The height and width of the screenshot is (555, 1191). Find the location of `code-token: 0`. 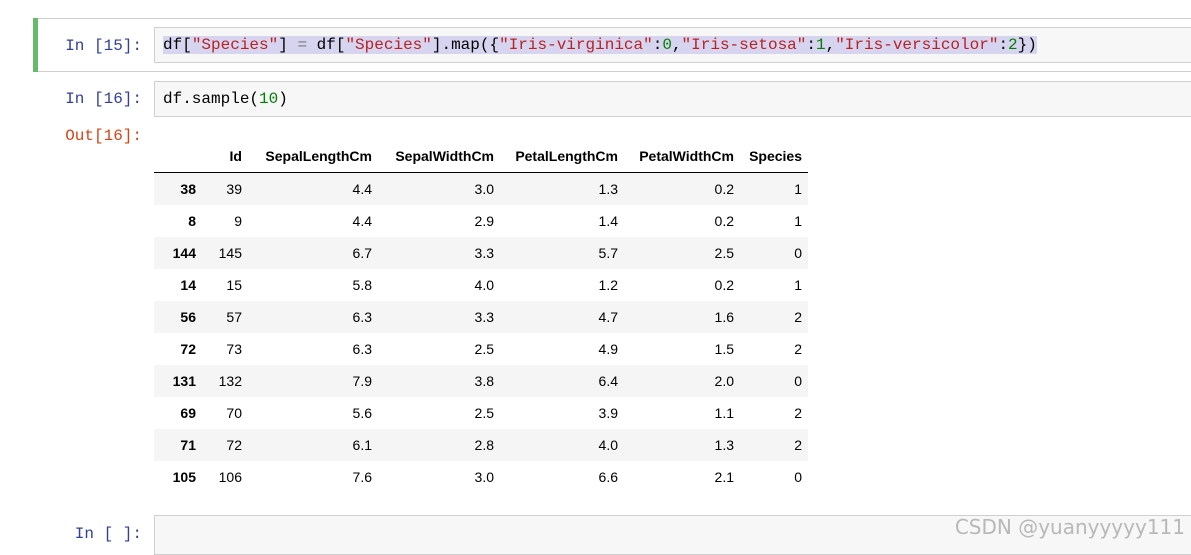

code-token: 0 is located at coordinates (667, 45).